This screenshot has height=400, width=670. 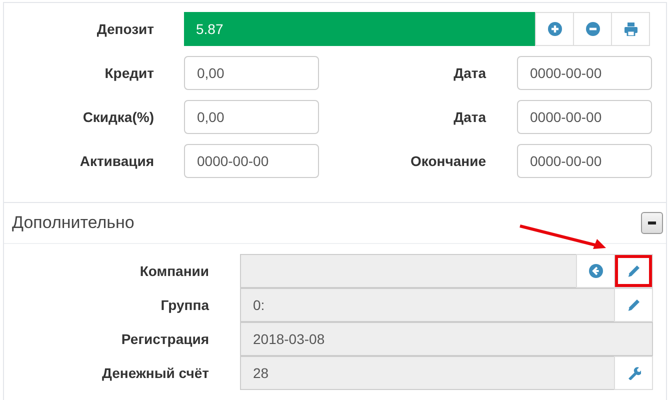 I want to click on field-label: Кредит, so click(x=129, y=73).